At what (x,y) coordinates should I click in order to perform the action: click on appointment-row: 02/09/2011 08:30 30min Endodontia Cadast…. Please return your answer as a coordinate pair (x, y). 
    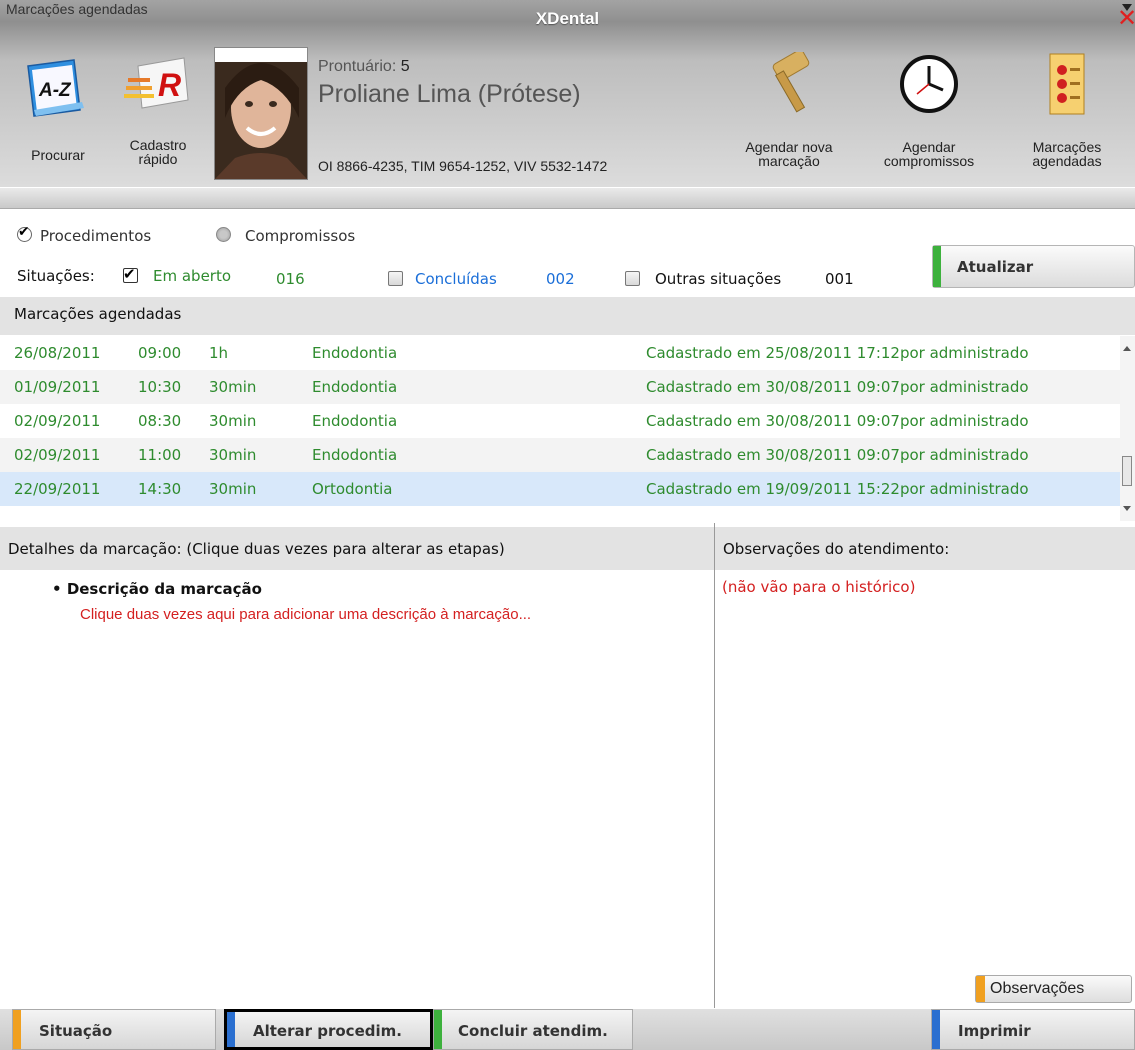
    Looking at the image, I should click on (560, 421).